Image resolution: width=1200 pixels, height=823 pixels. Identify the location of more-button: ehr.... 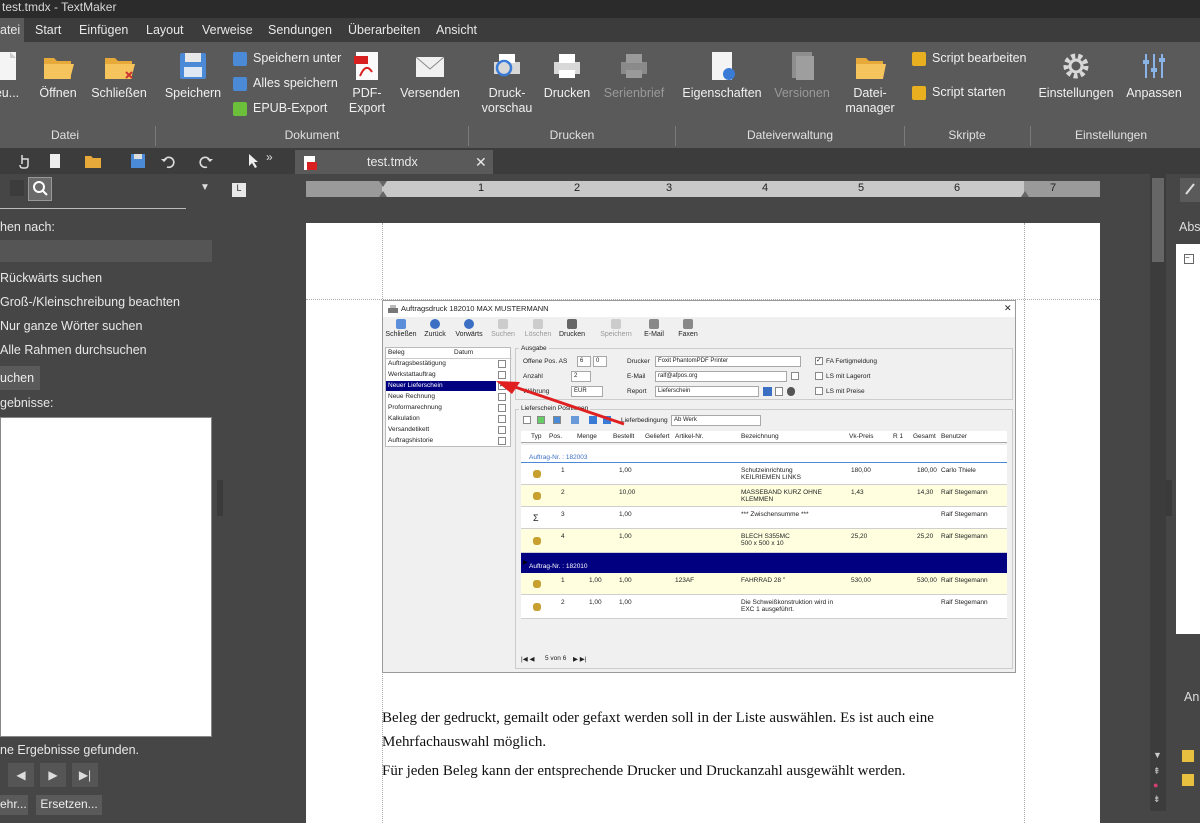
(14, 805).